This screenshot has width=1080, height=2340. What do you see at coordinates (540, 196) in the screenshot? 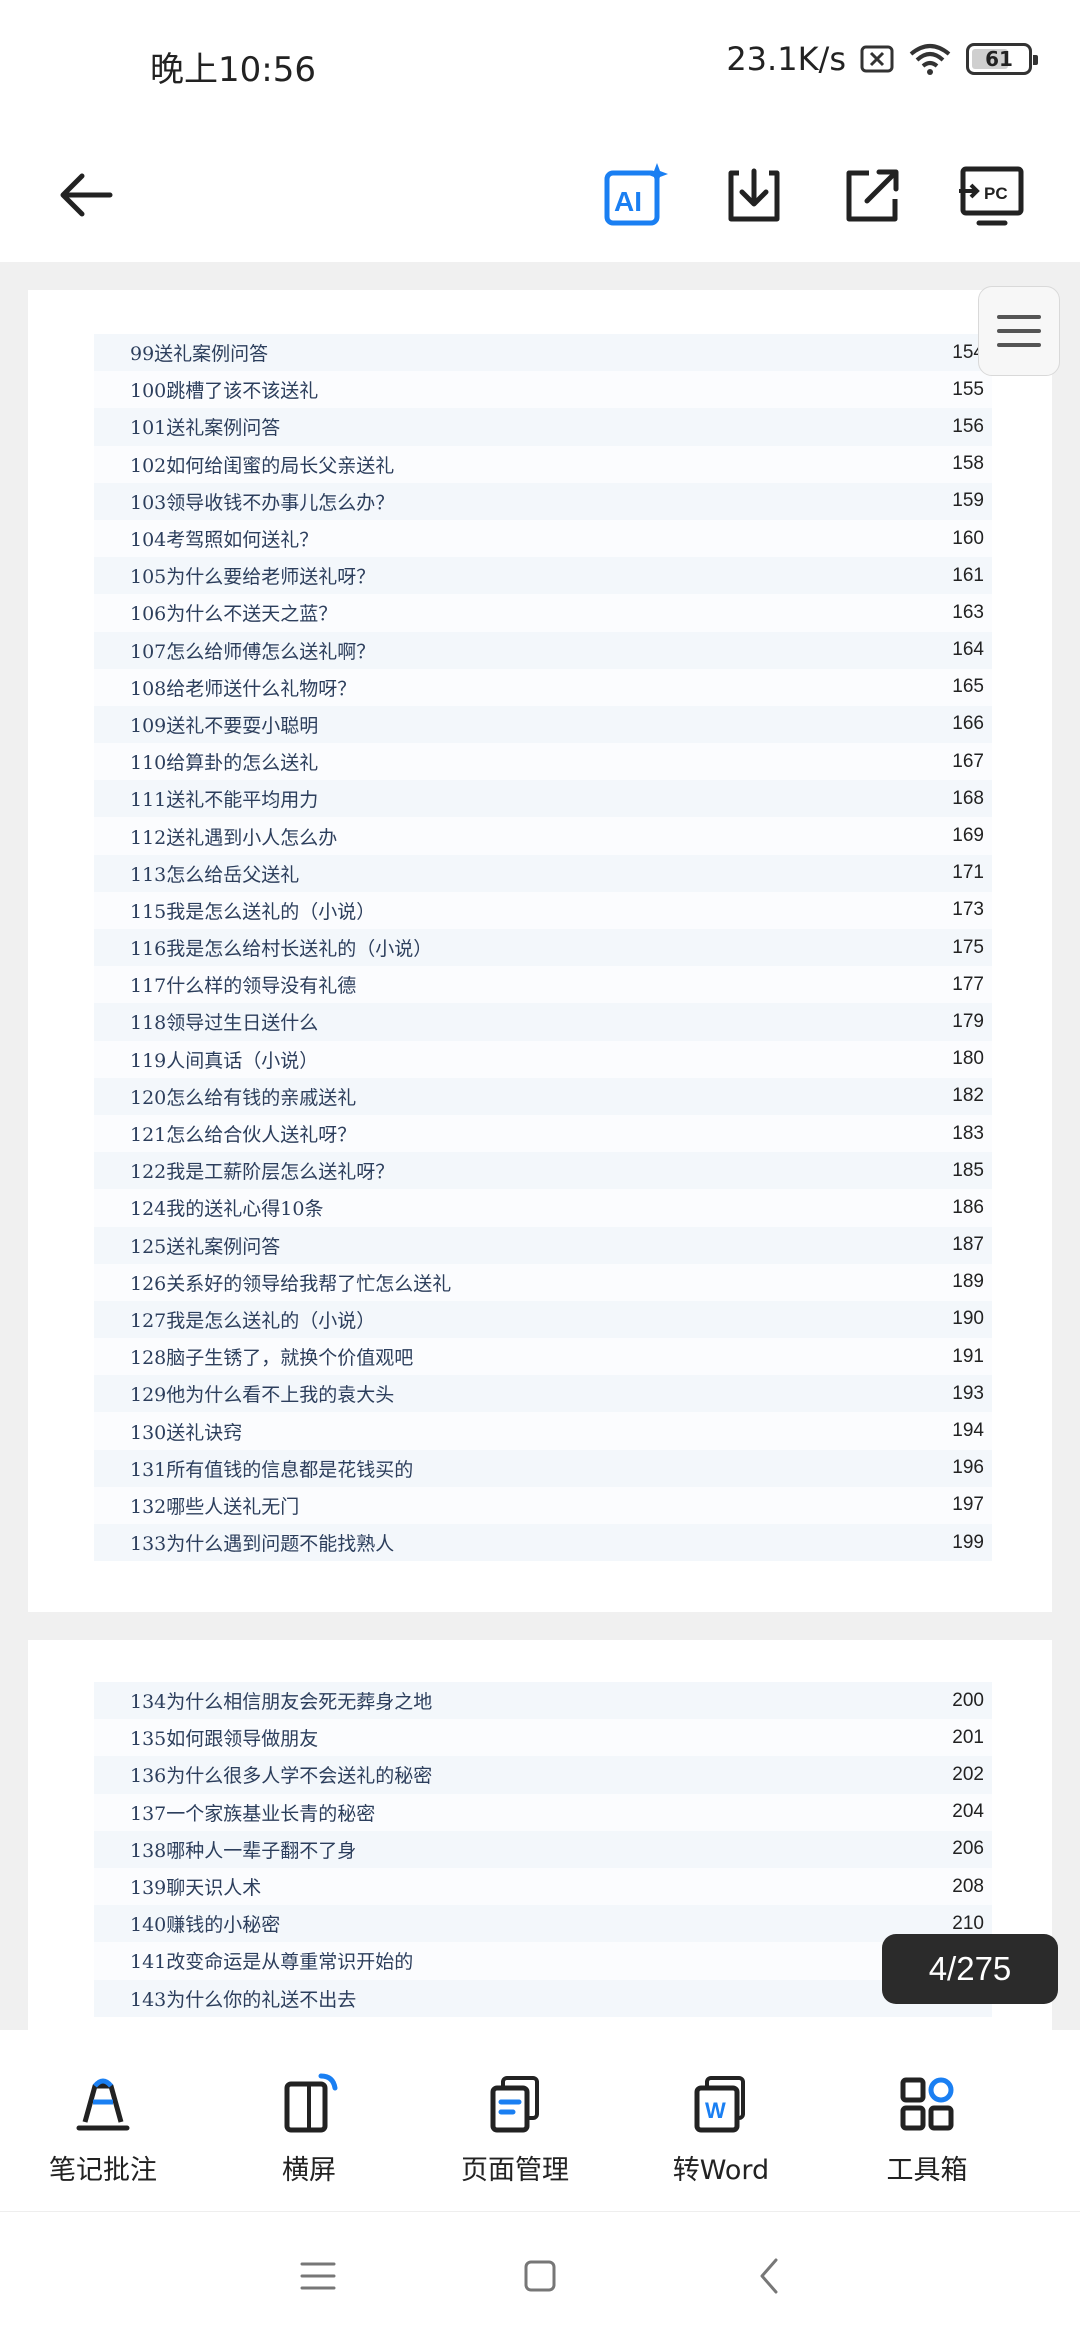
I see `top-toolbar: AI PC` at bounding box center [540, 196].